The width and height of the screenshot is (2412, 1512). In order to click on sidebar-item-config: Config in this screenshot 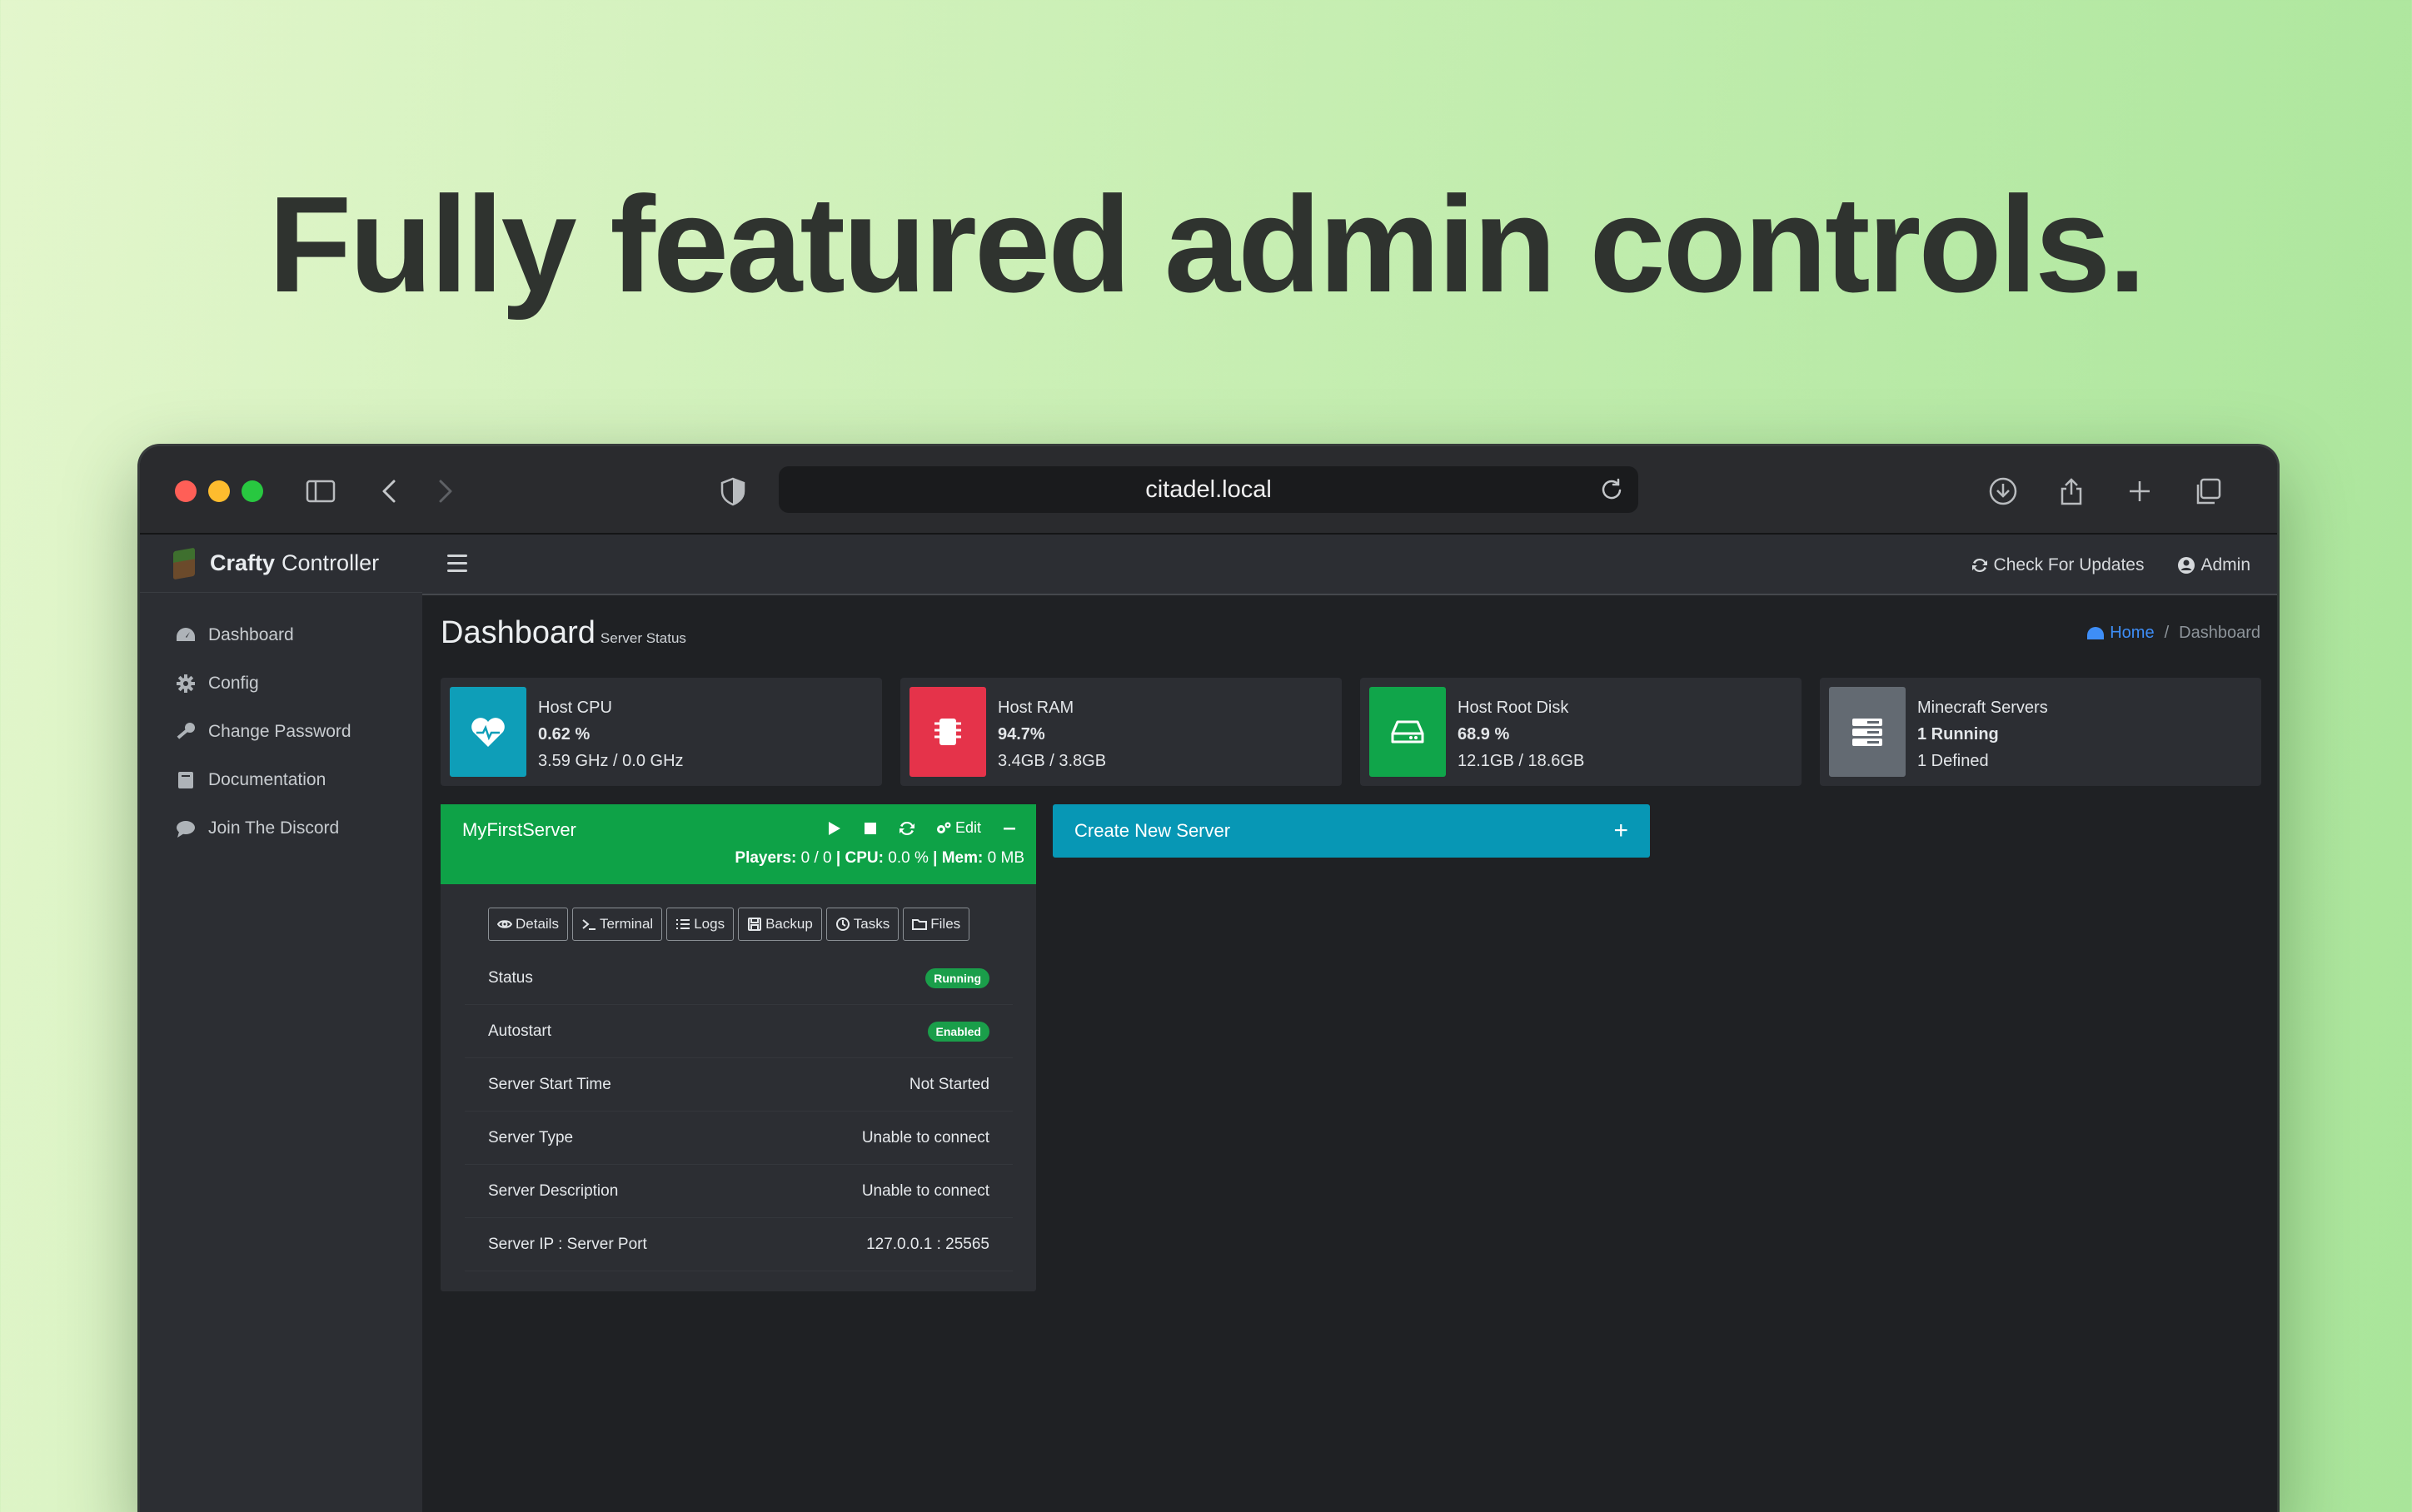, I will do `click(281, 684)`.